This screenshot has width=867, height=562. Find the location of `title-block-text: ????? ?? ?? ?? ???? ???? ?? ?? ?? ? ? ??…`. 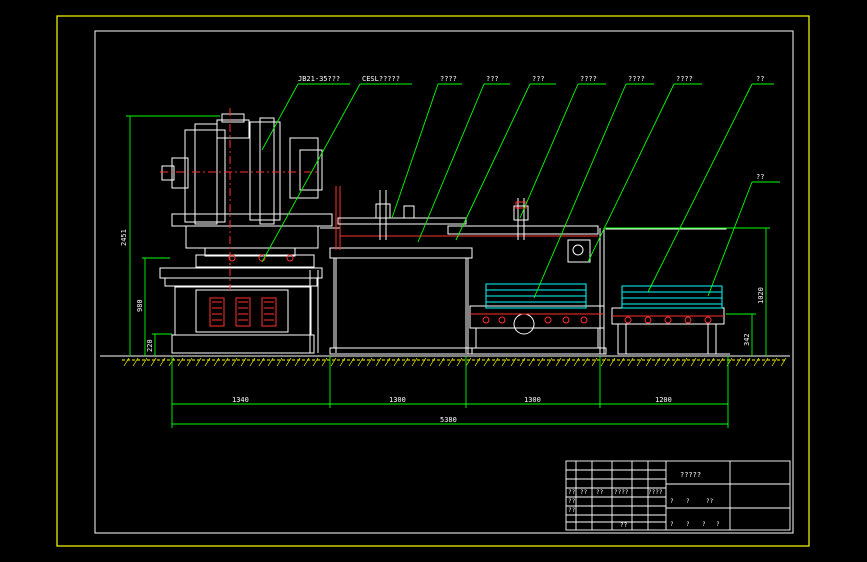

title-block-text: ????? ?? ?? ?? ???? ???? ?? ?? ?? ? ? ??… is located at coordinates (644, 500).